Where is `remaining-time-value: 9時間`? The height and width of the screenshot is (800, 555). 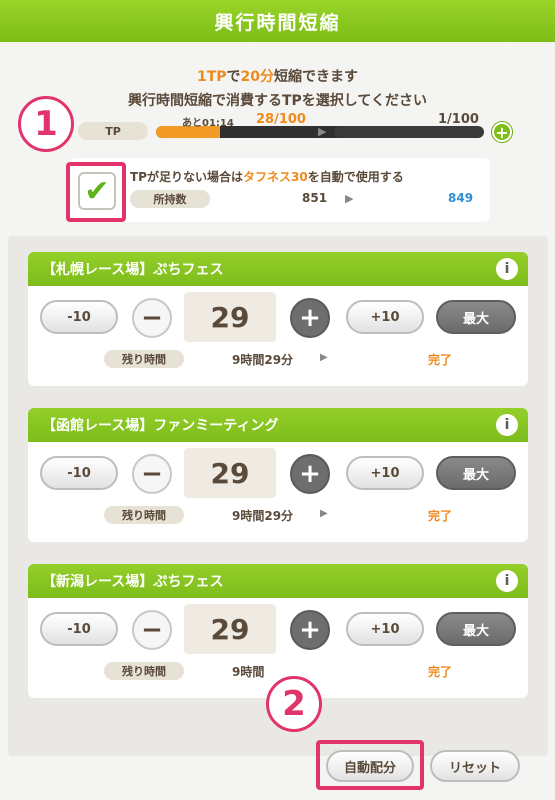
remaining-time-value: 9時間 is located at coordinates (248, 672).